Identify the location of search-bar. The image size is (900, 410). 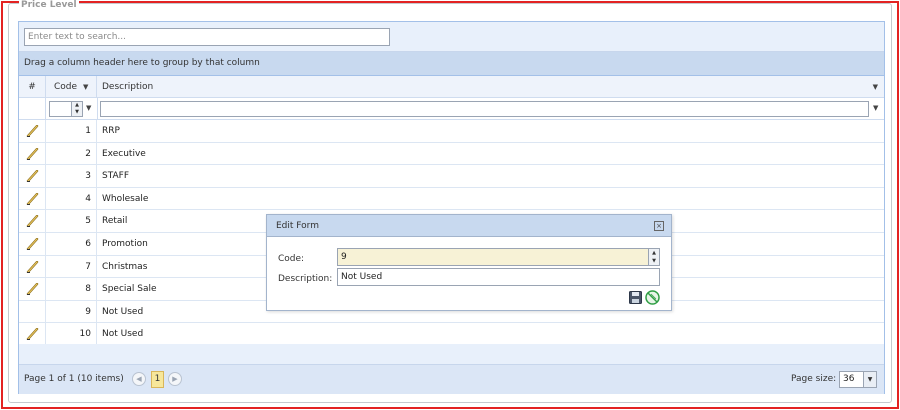
(451, 37).